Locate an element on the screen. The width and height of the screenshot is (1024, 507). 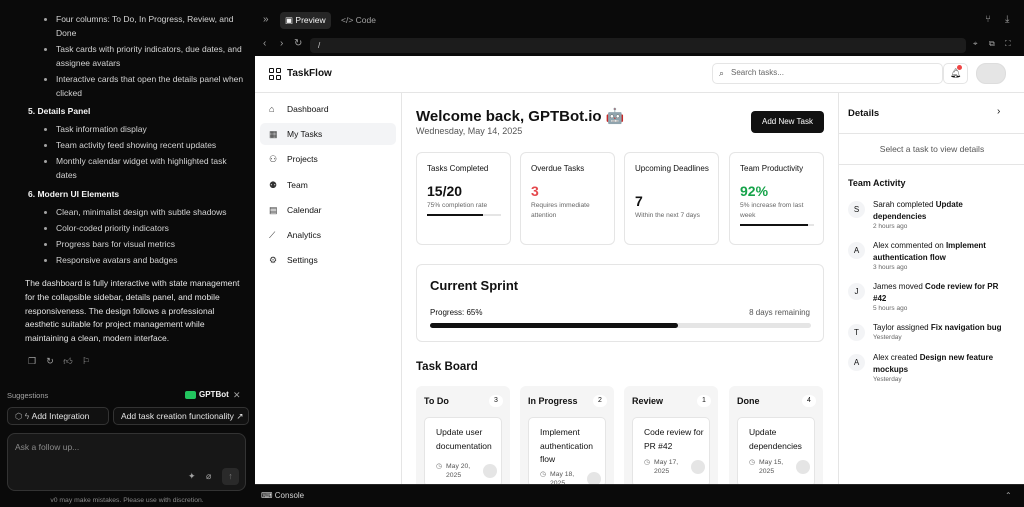
expand-icon: ⌃ is located at coordinates (1008, 495).